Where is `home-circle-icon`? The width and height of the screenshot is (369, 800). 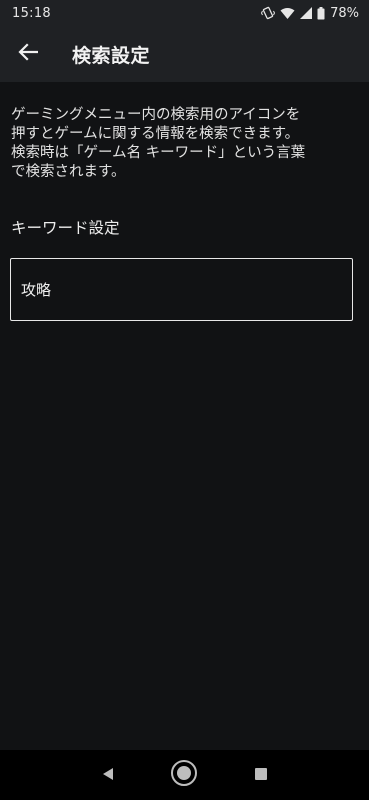
home-circle-icon is located at coordinates (184, 775).